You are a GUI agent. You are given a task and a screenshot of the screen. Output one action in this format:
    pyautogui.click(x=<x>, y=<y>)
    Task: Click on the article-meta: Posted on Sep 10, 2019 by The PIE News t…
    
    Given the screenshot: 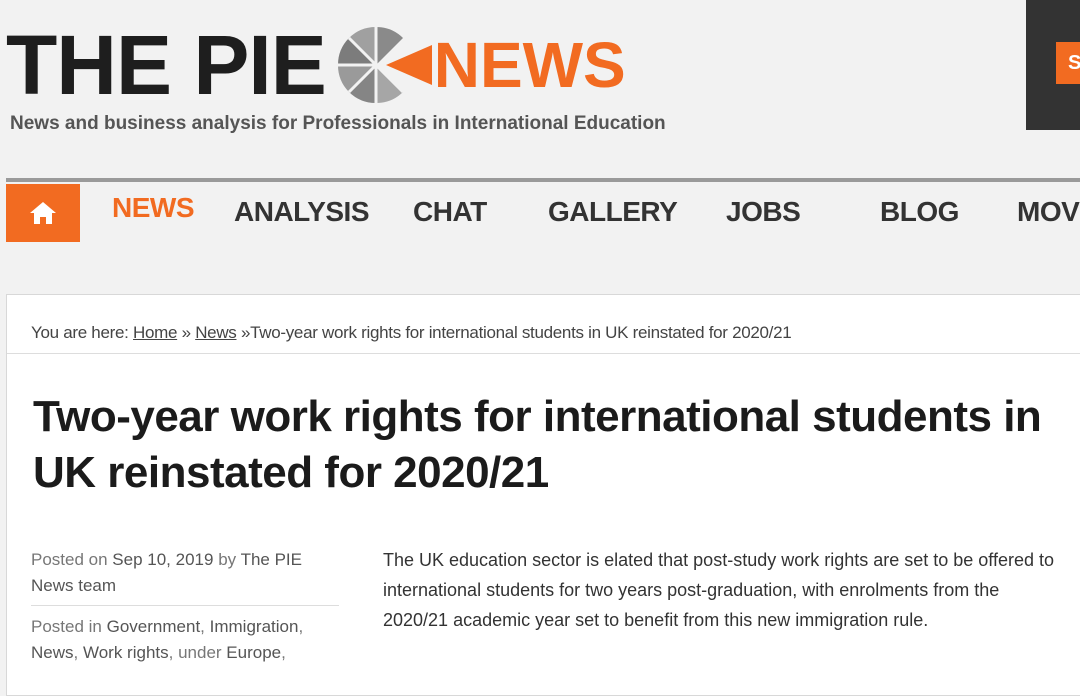 What is the action you would take?
    pyautogui.click(x=185, y=606)
    